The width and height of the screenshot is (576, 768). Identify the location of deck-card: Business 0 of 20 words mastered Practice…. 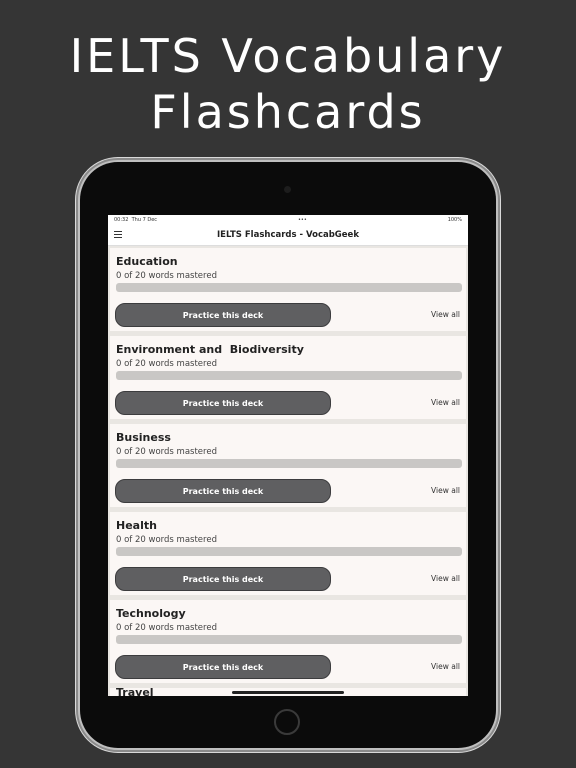
(288, 465).